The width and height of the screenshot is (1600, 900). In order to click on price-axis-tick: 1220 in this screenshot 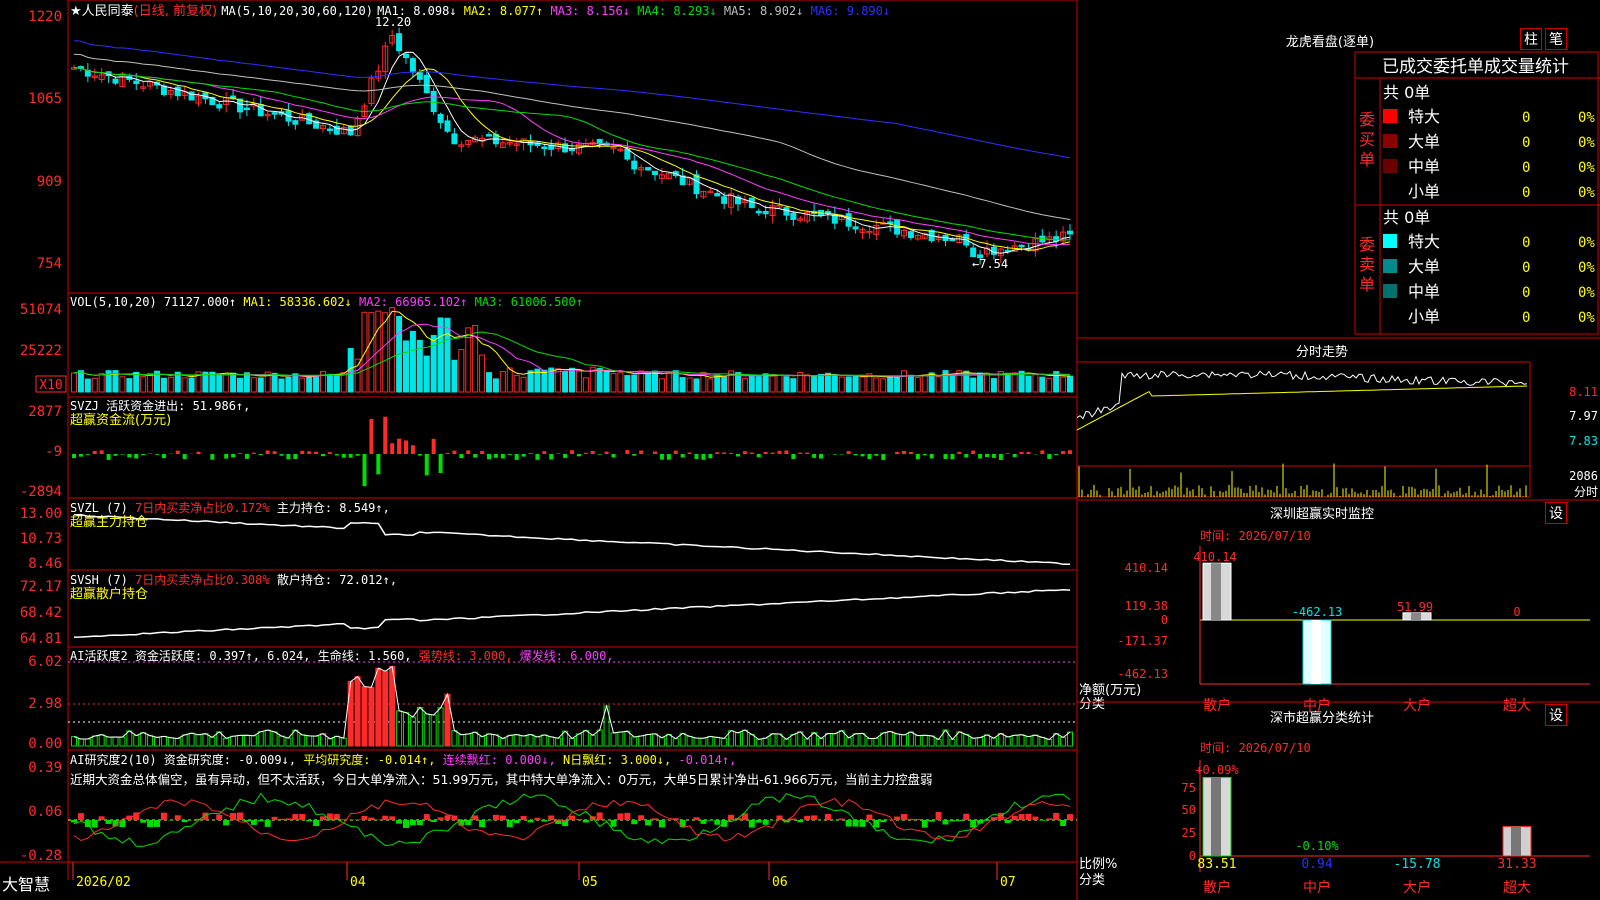, I will do `click(45, 17)`.